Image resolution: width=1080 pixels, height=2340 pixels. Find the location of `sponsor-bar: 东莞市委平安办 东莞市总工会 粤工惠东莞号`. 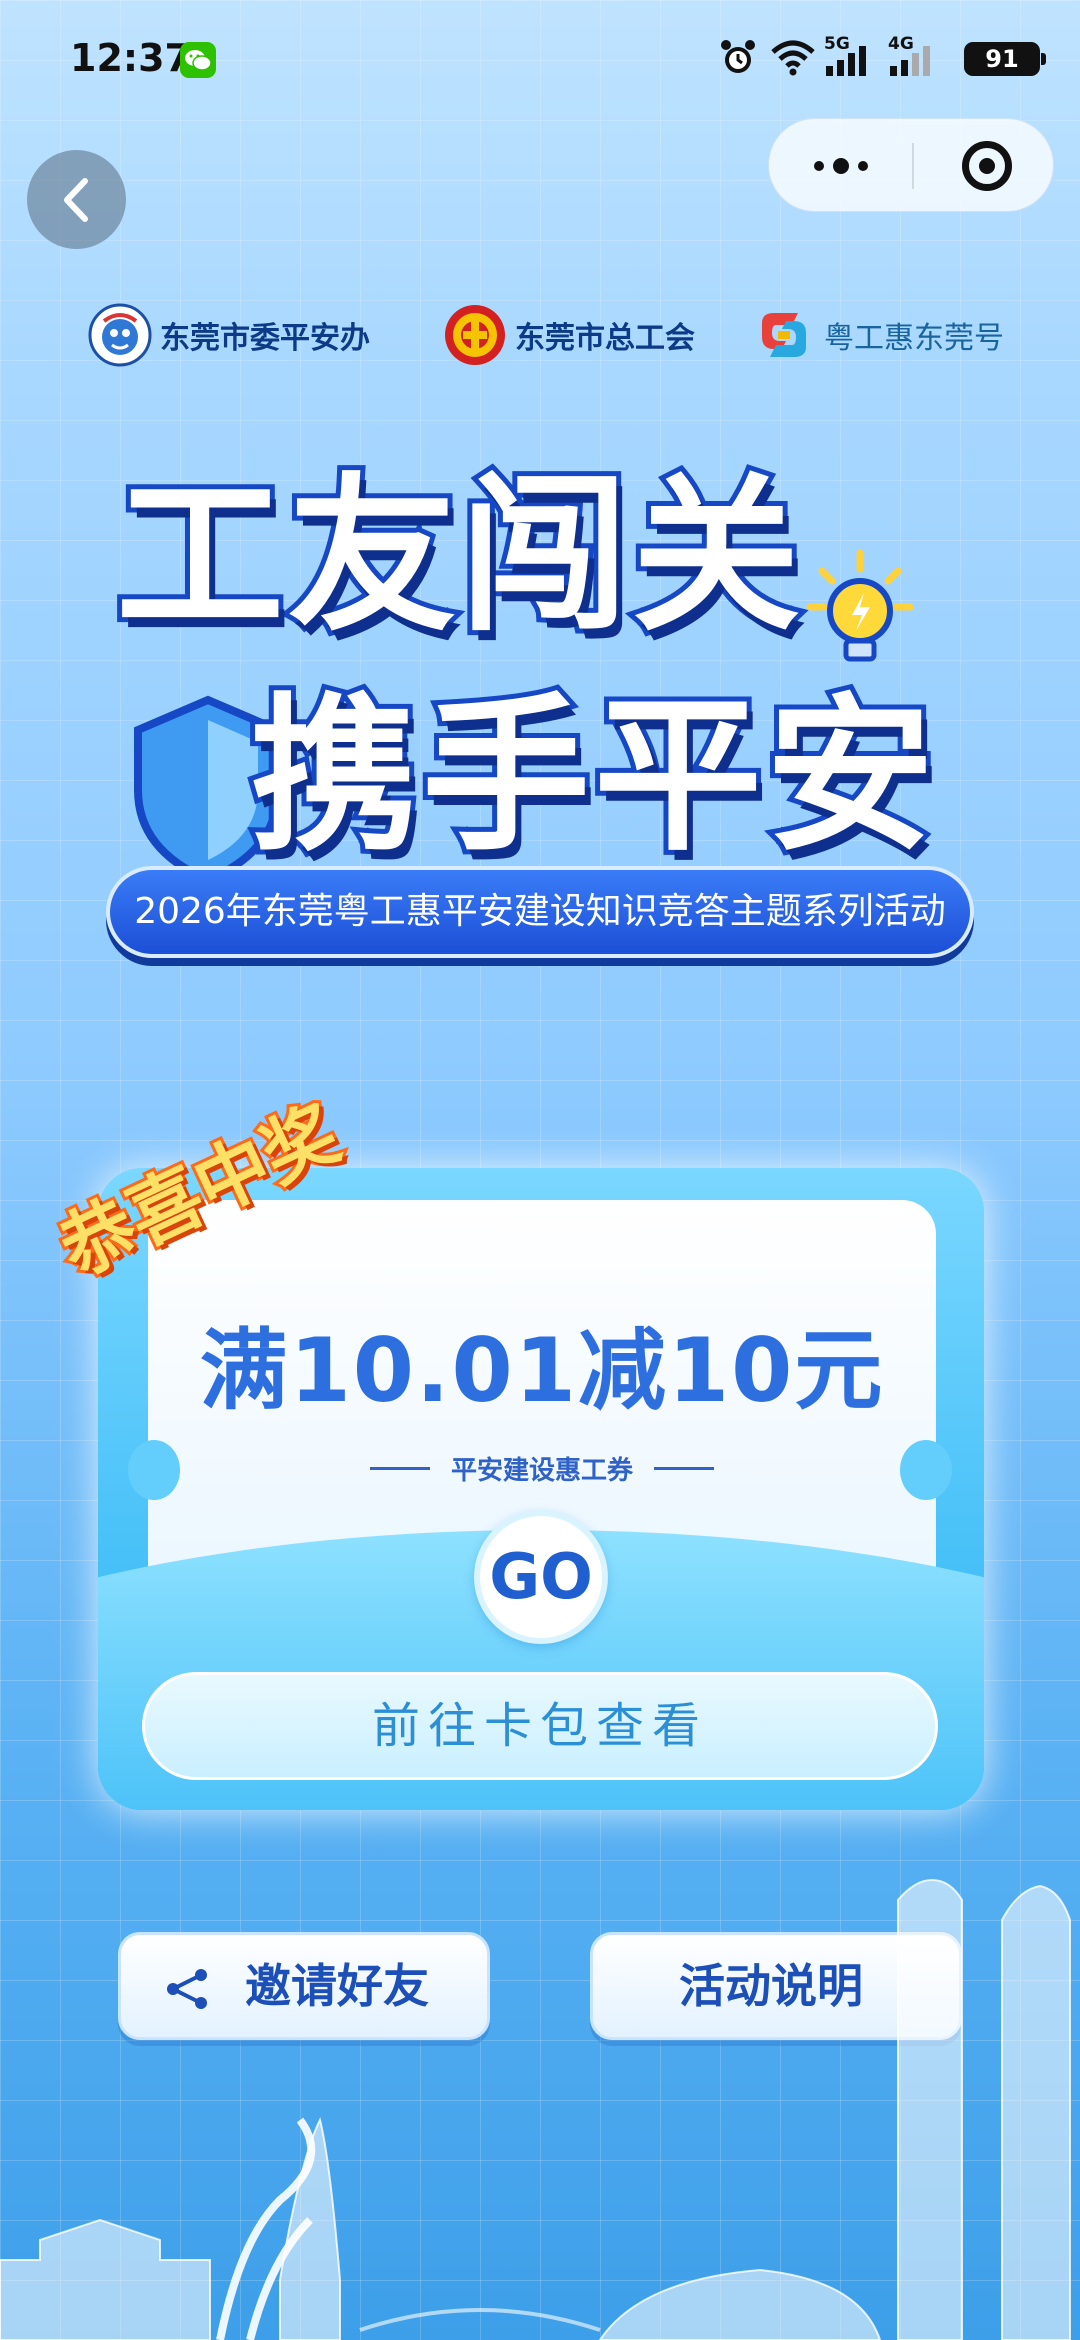

sponsor-bar: 东莞市委平安办 东莞市总工会 粤工惠东莞号 is located at coordinates (548, 335).